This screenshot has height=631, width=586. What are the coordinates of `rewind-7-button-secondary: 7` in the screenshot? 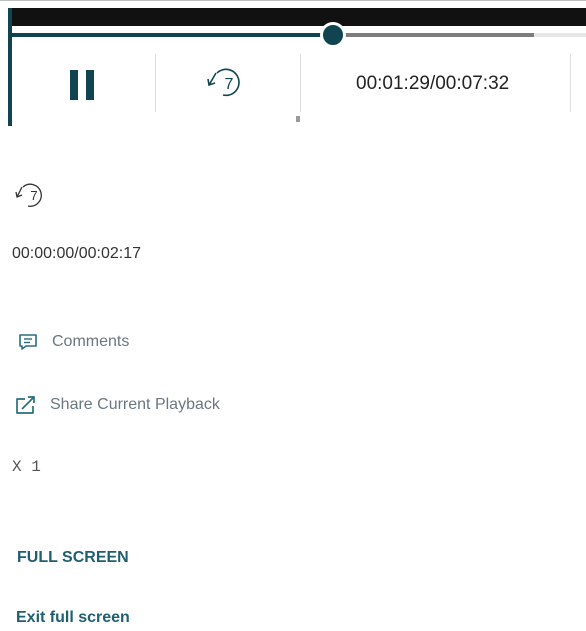 It's located at (32, 195).